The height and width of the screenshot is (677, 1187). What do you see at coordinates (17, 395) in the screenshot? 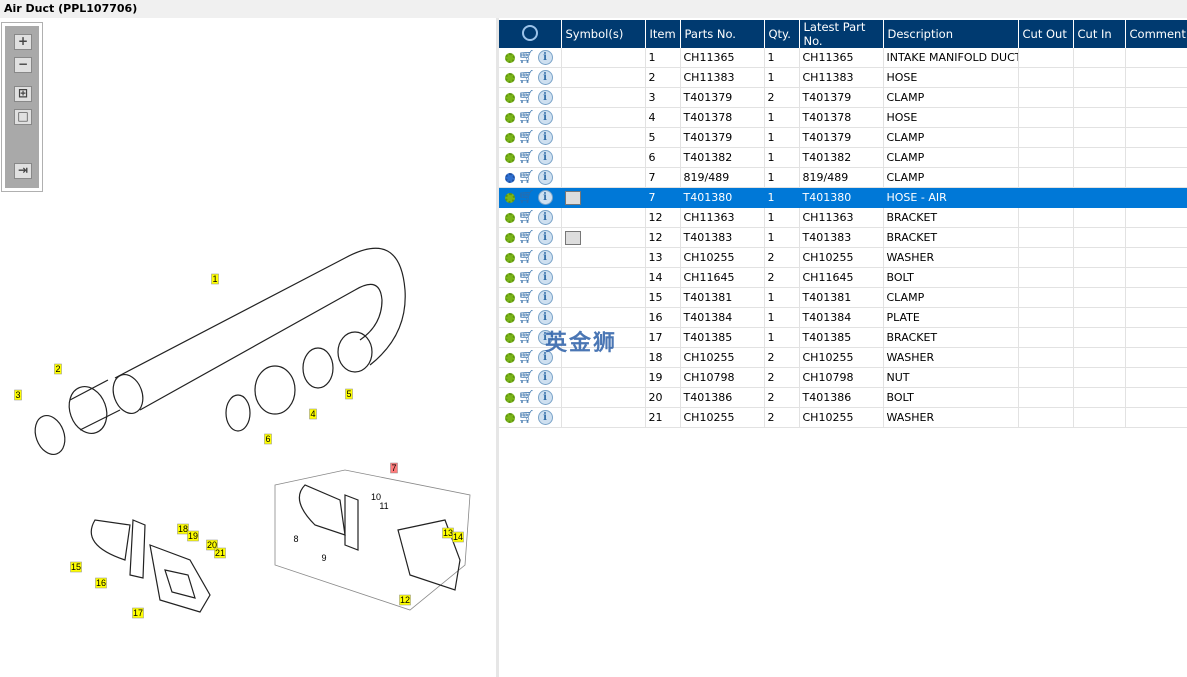
I see `callout-3: 3` at bounding box center [17, 395].